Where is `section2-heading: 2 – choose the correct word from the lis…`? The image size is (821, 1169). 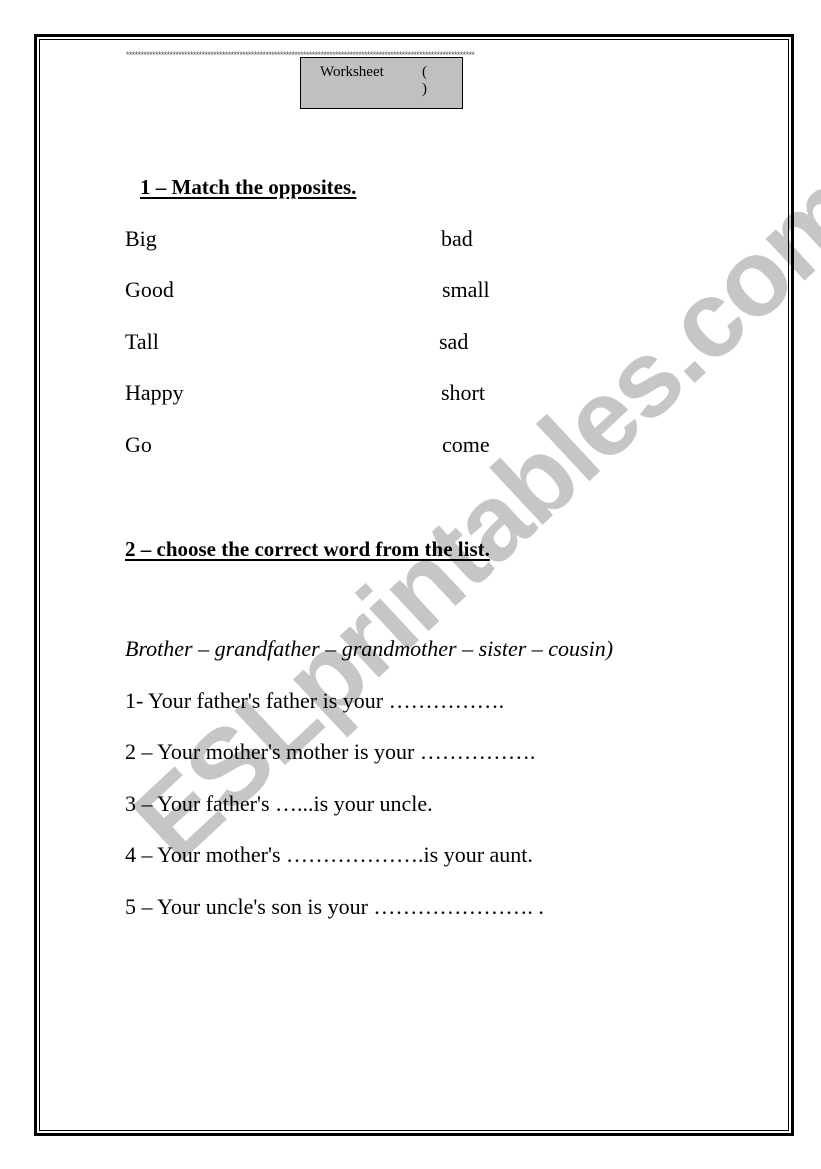
section2-heading: 2 – choose the correct word from the lis… is located at coordinates (307, 549).